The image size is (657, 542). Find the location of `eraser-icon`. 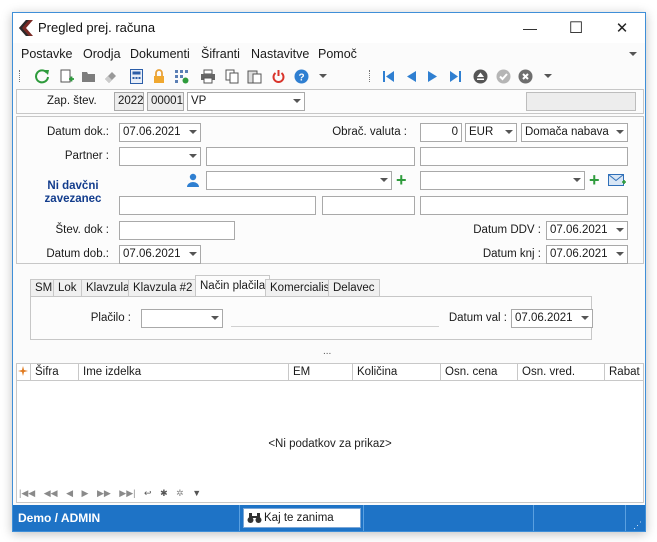

eraser-icon is located at coordinates (110, 76).